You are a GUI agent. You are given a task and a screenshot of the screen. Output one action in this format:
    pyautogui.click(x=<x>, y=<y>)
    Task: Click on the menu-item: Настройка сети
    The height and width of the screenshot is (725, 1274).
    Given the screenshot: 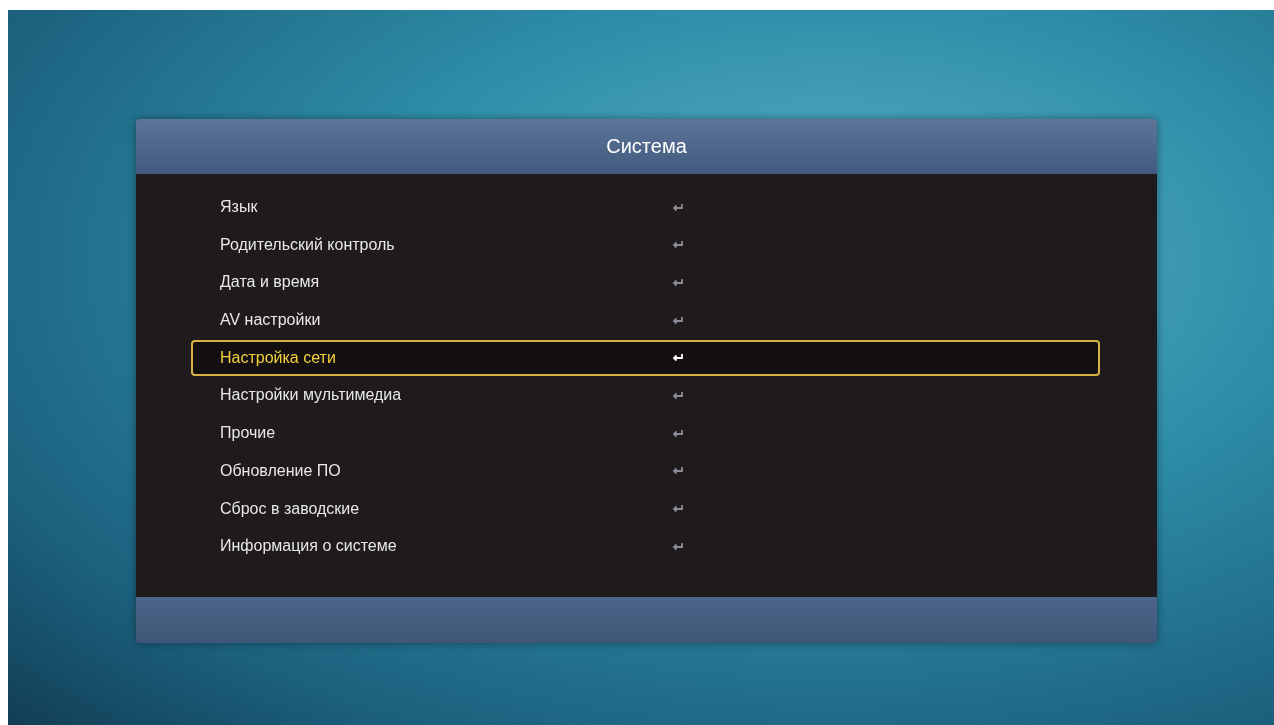 What is the action you would take?
    pyautogui.click(x=645, y=357)
    